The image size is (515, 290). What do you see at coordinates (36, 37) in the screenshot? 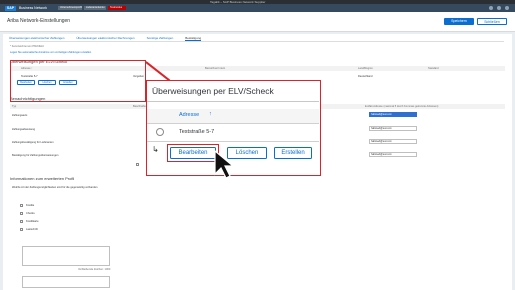
I see `tab-payment-remittance: Überweisungen elektronischer Zahlungen` at bounding box center [36, 37].